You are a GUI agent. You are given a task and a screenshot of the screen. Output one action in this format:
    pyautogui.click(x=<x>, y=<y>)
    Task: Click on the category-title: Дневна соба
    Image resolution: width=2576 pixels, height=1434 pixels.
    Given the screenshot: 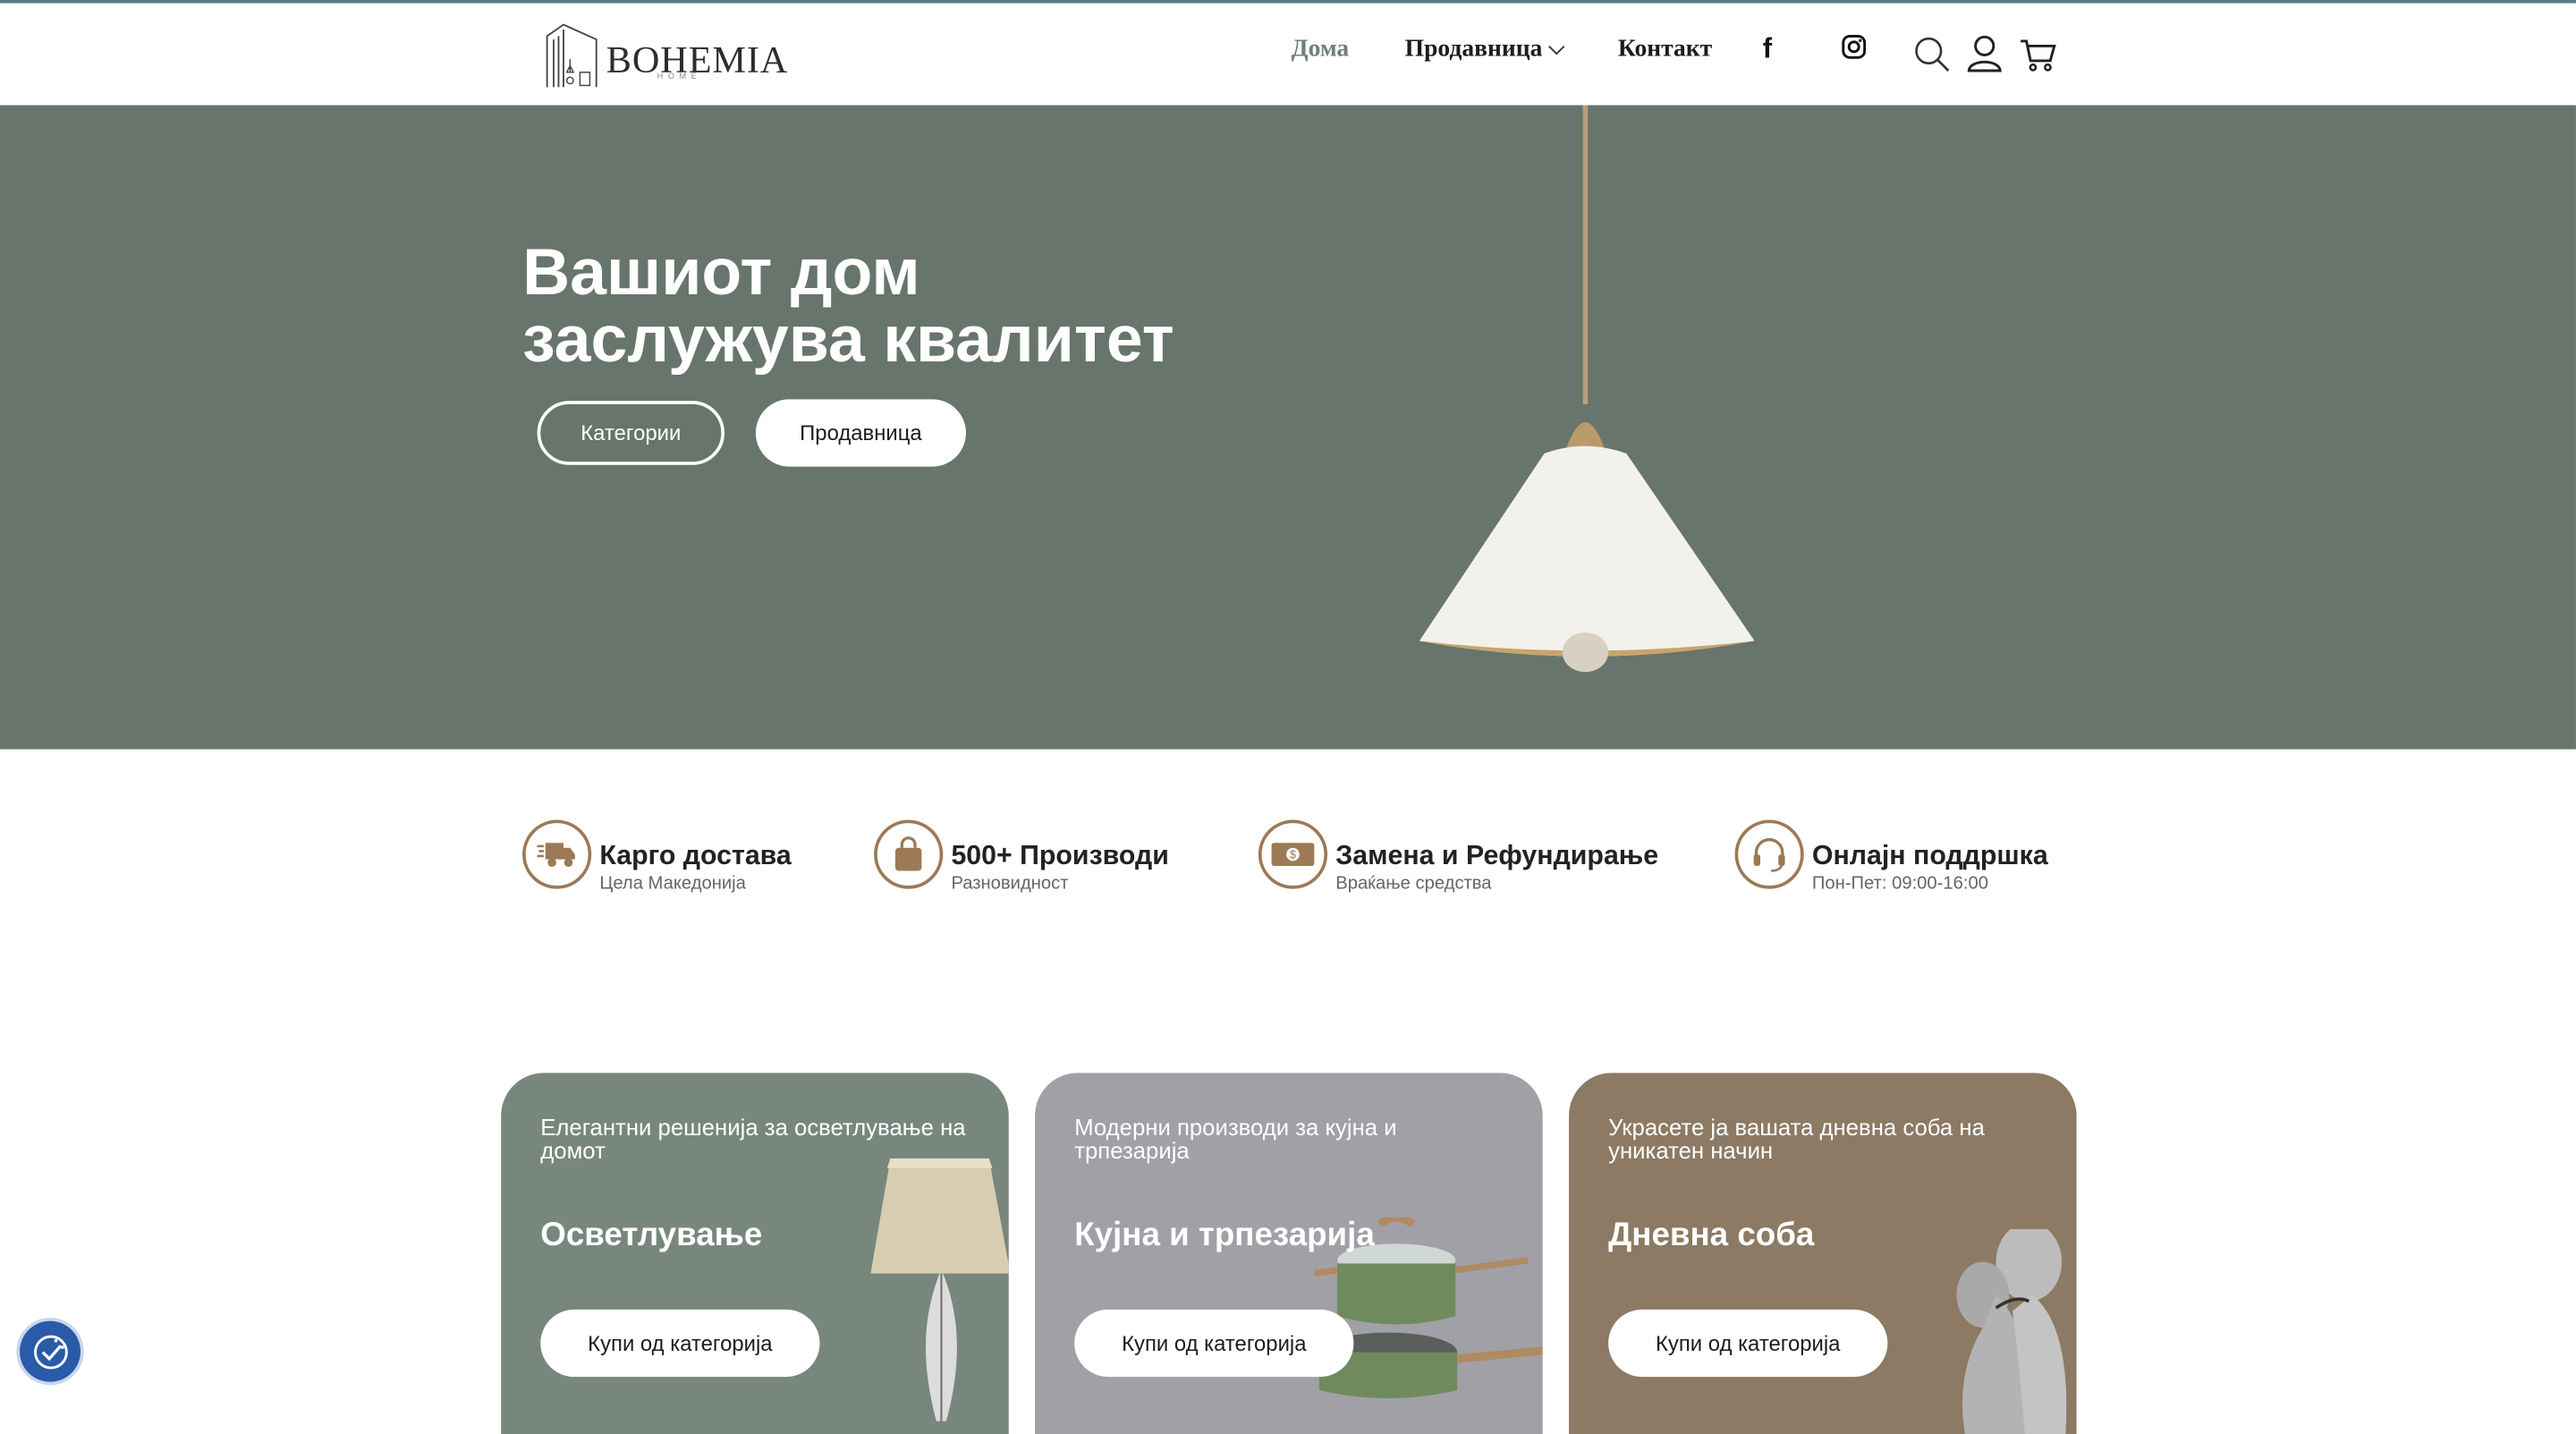 What is the action you would take?
    pyautogui.click(x=1711, y=1235)
    